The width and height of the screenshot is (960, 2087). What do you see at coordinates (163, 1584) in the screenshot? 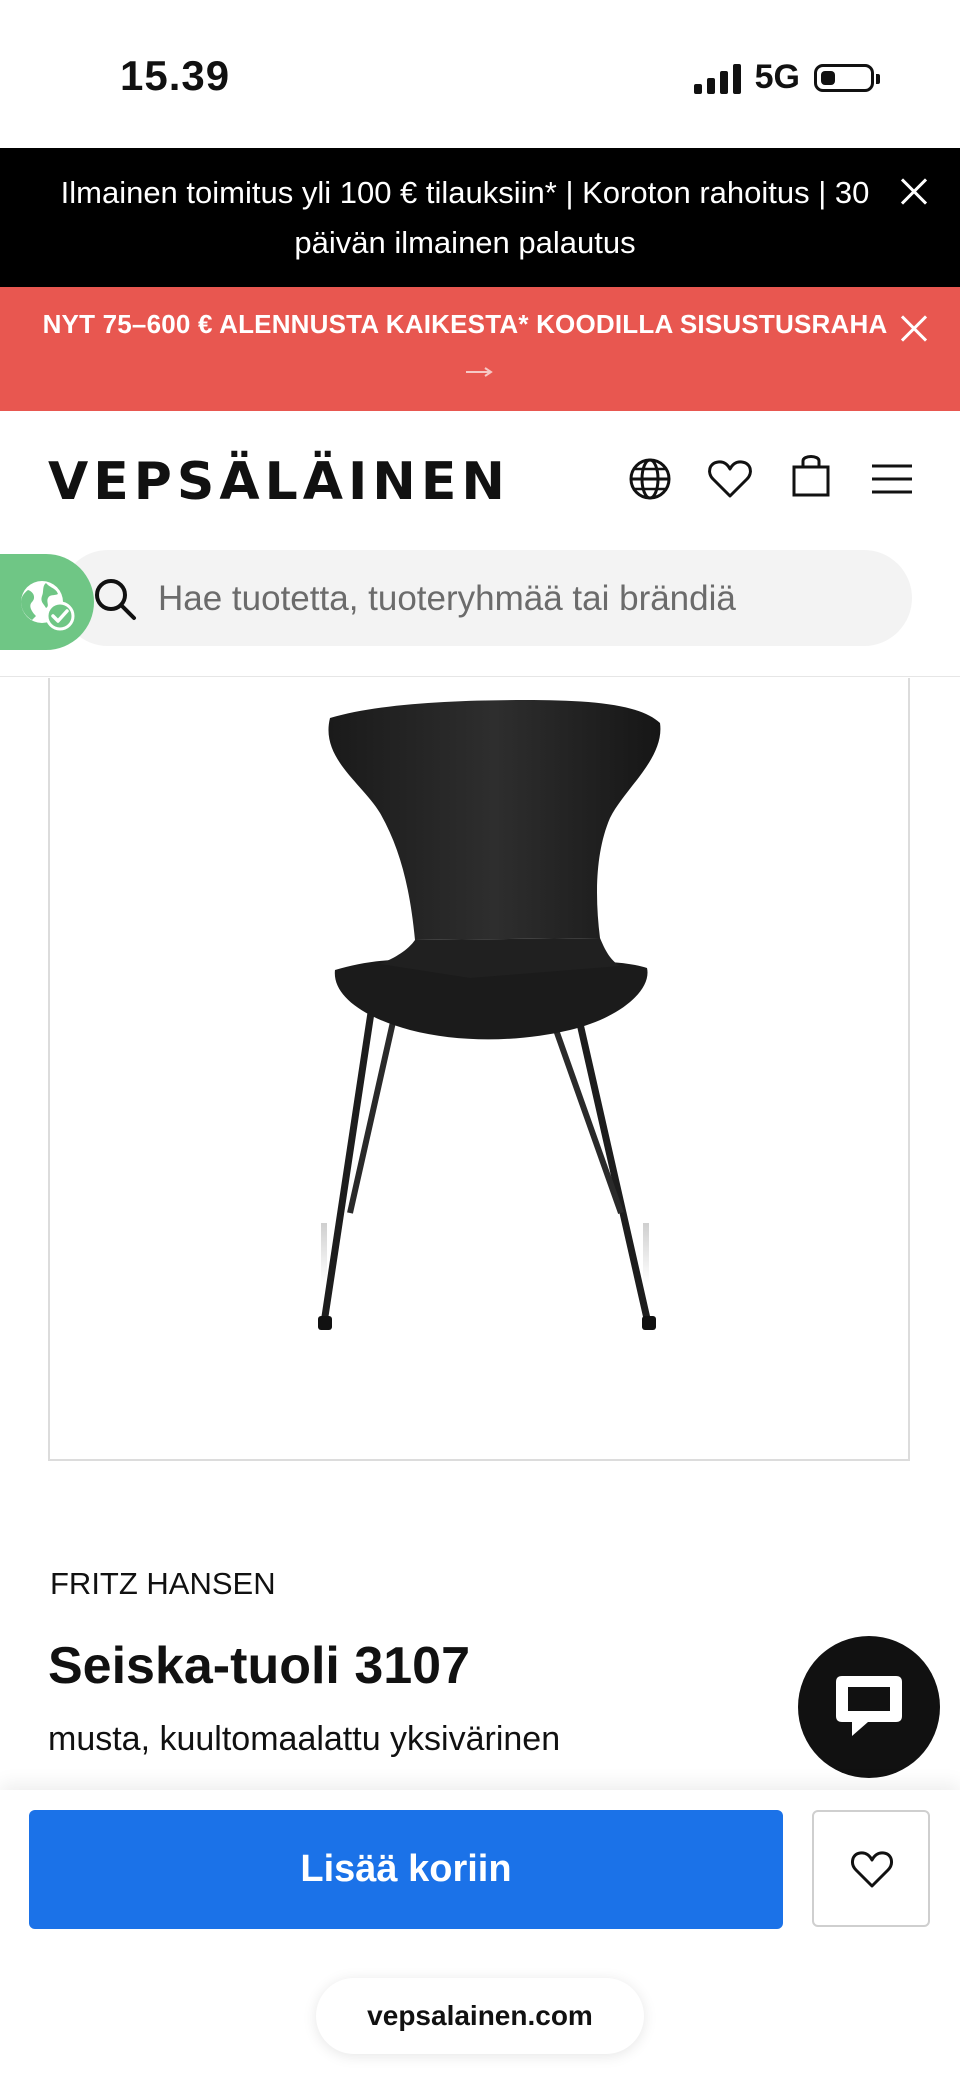
I see `product-brand: FRITZ HANSEN` at bounding box center [163, 1584].